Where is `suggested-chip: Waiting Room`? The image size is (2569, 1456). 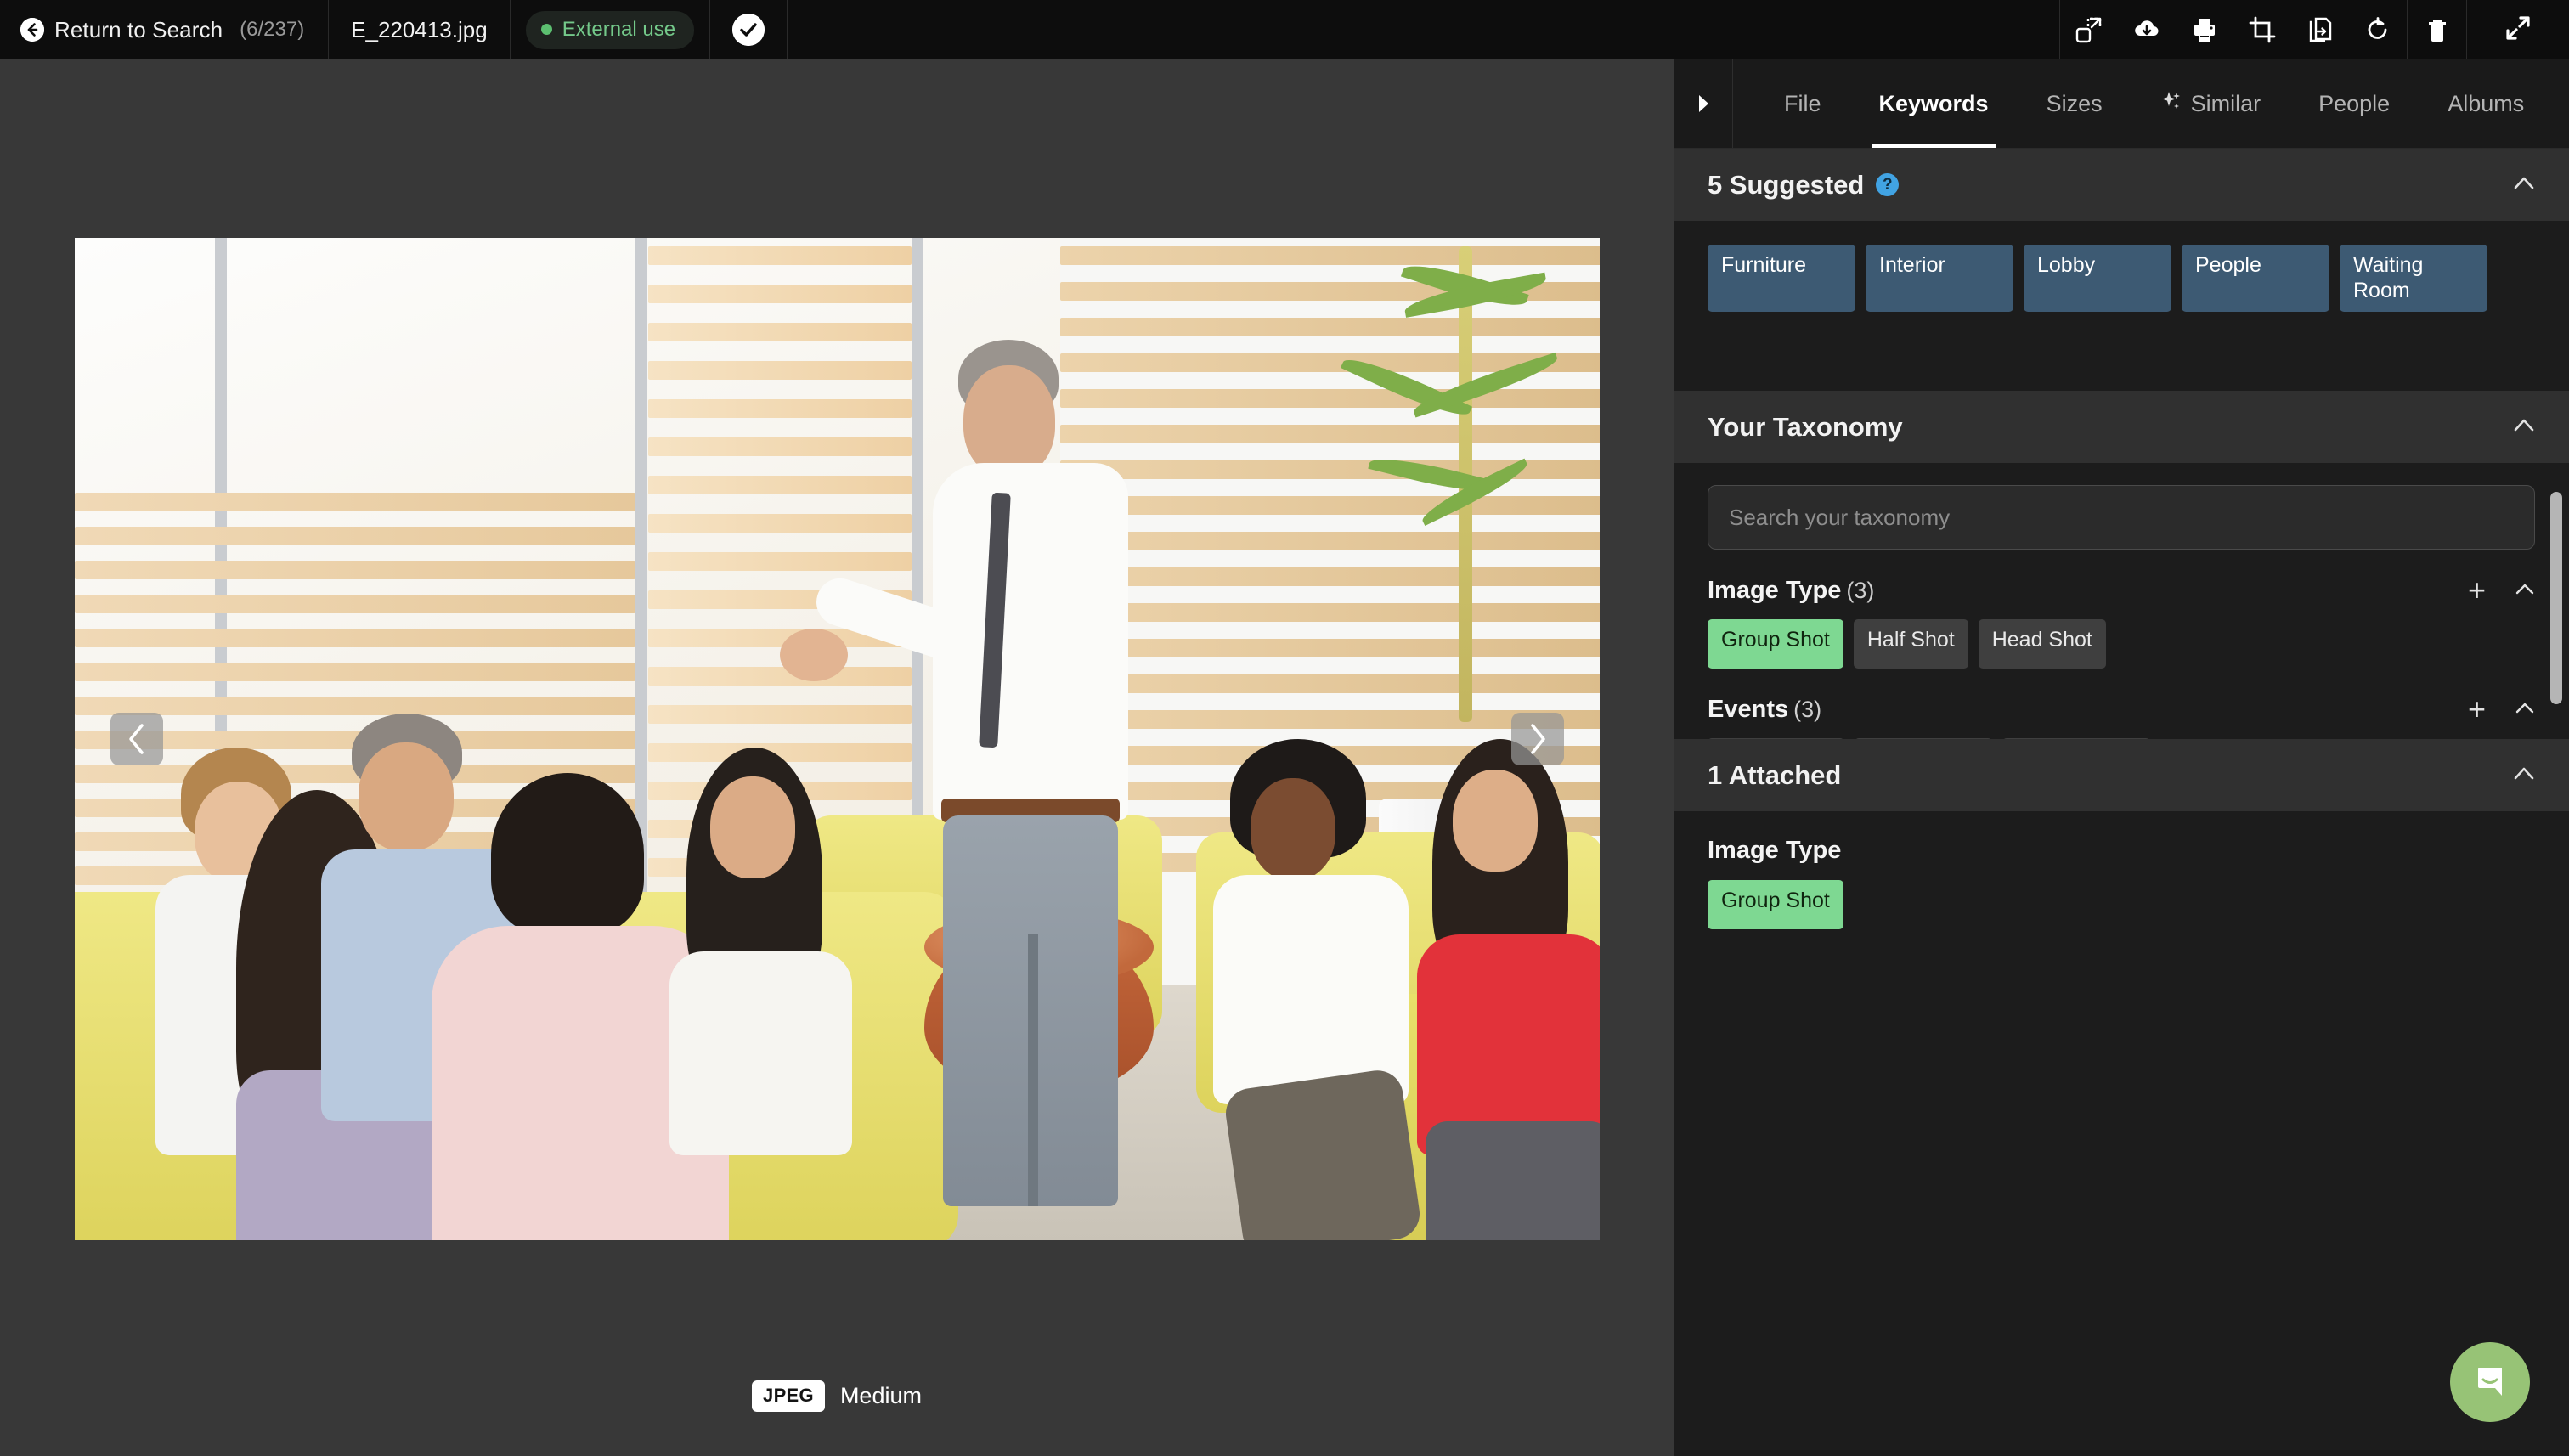 suggested-chip: Waiting Room is located at coordinates (2414, 279).